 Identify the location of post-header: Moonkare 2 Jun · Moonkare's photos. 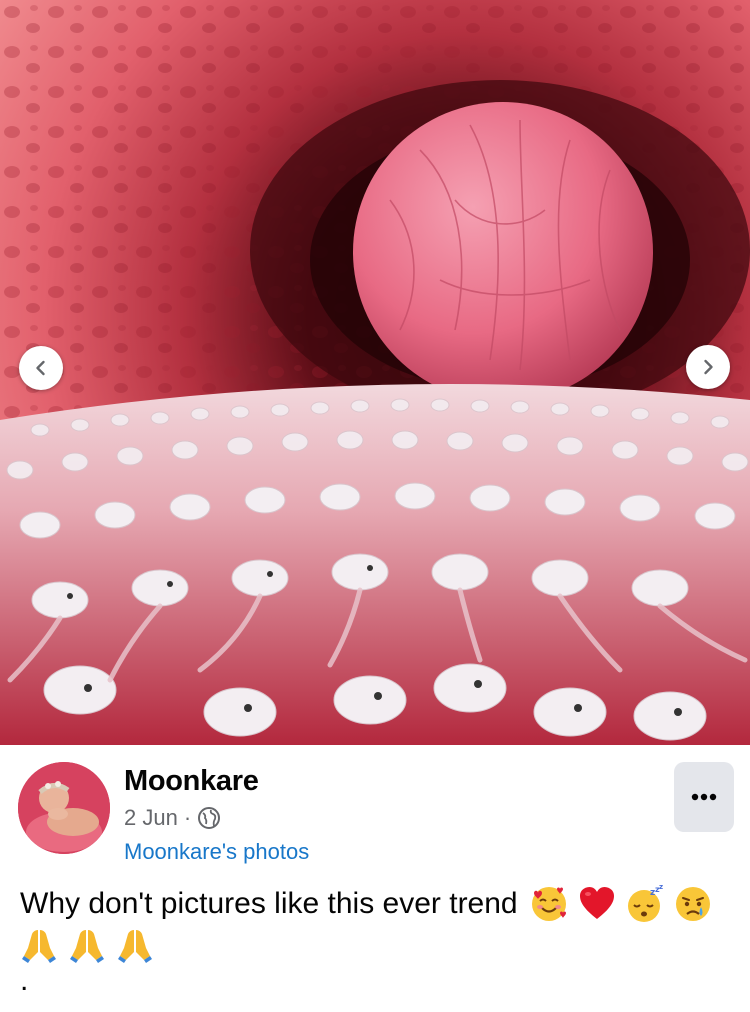
(375, 807).